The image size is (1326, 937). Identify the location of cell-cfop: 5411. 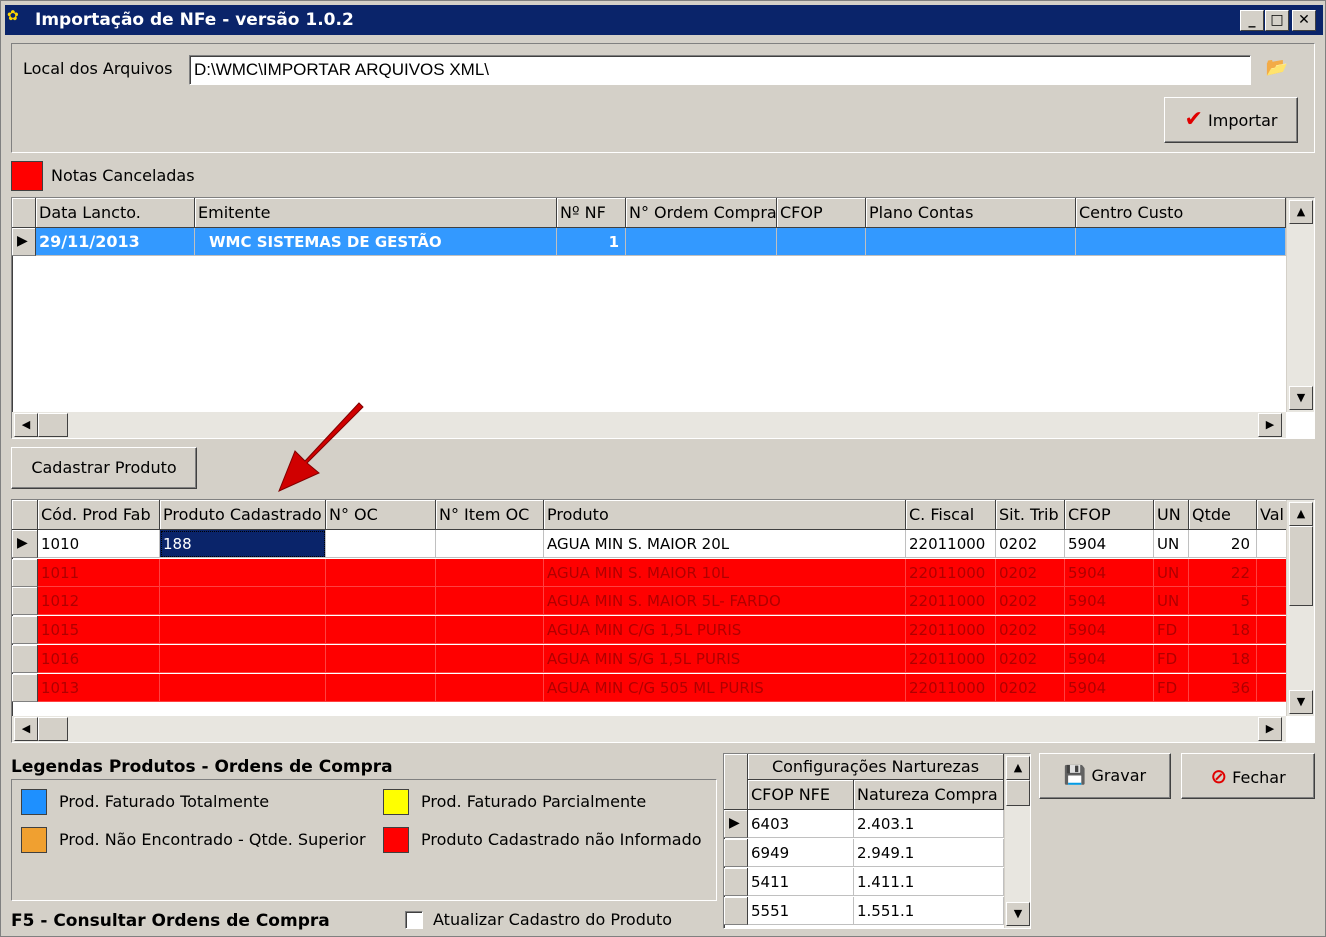
(801, 882).